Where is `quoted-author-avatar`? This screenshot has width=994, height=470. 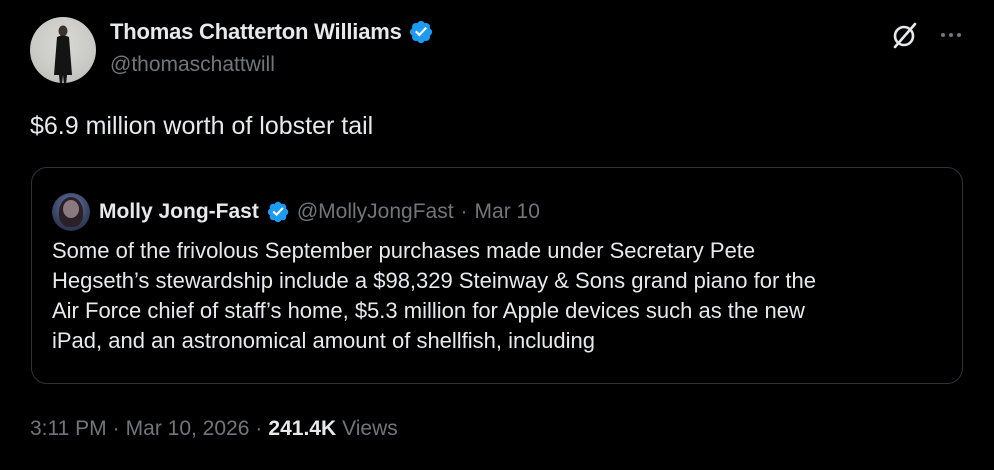
quoted-author-avatar is located at coordinates (71, 212).